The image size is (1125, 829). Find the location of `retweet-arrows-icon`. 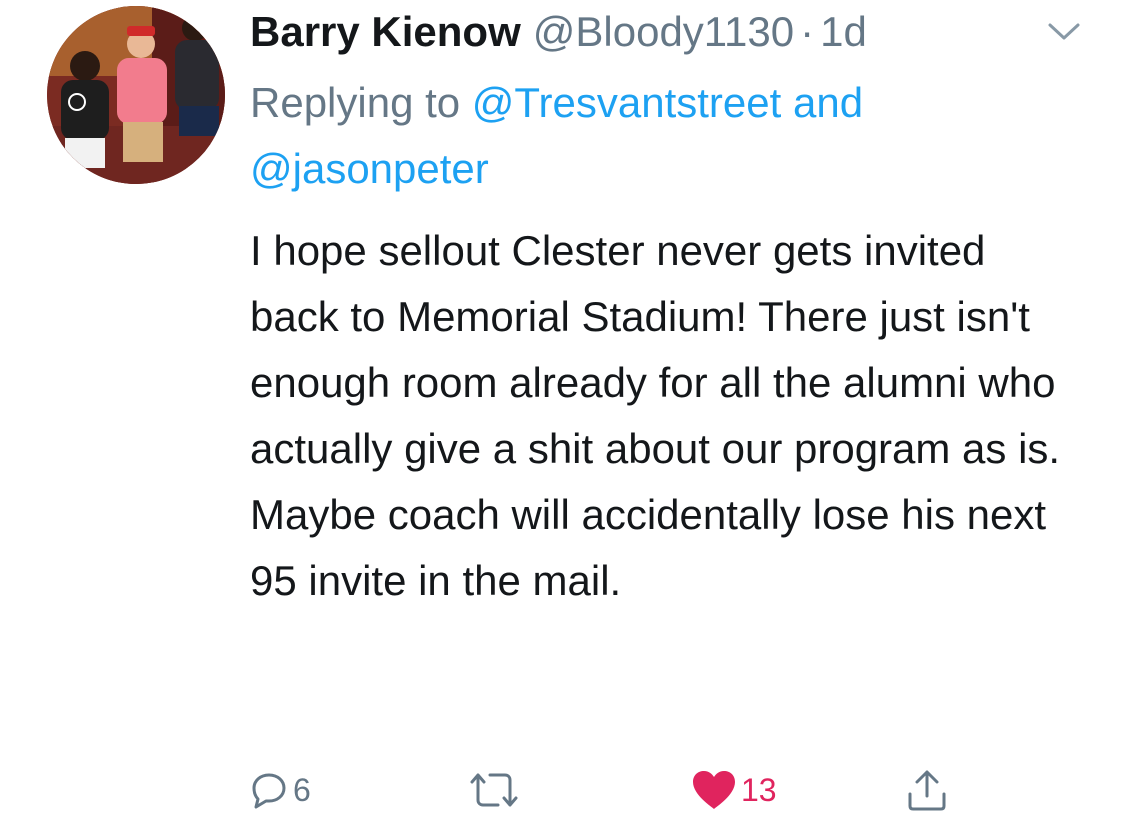

retweet-arrows-icon is located at coordinates (494, 790).